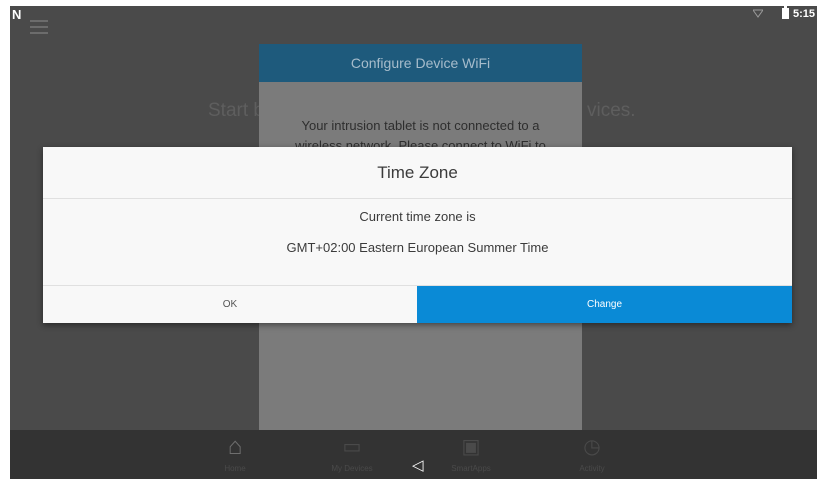 Image resolution: width=817 pixels, height=479 pixels. Describe the element at coordinates (352, 447) in the screenshot. I see `devices-icon: ▭` at that location.